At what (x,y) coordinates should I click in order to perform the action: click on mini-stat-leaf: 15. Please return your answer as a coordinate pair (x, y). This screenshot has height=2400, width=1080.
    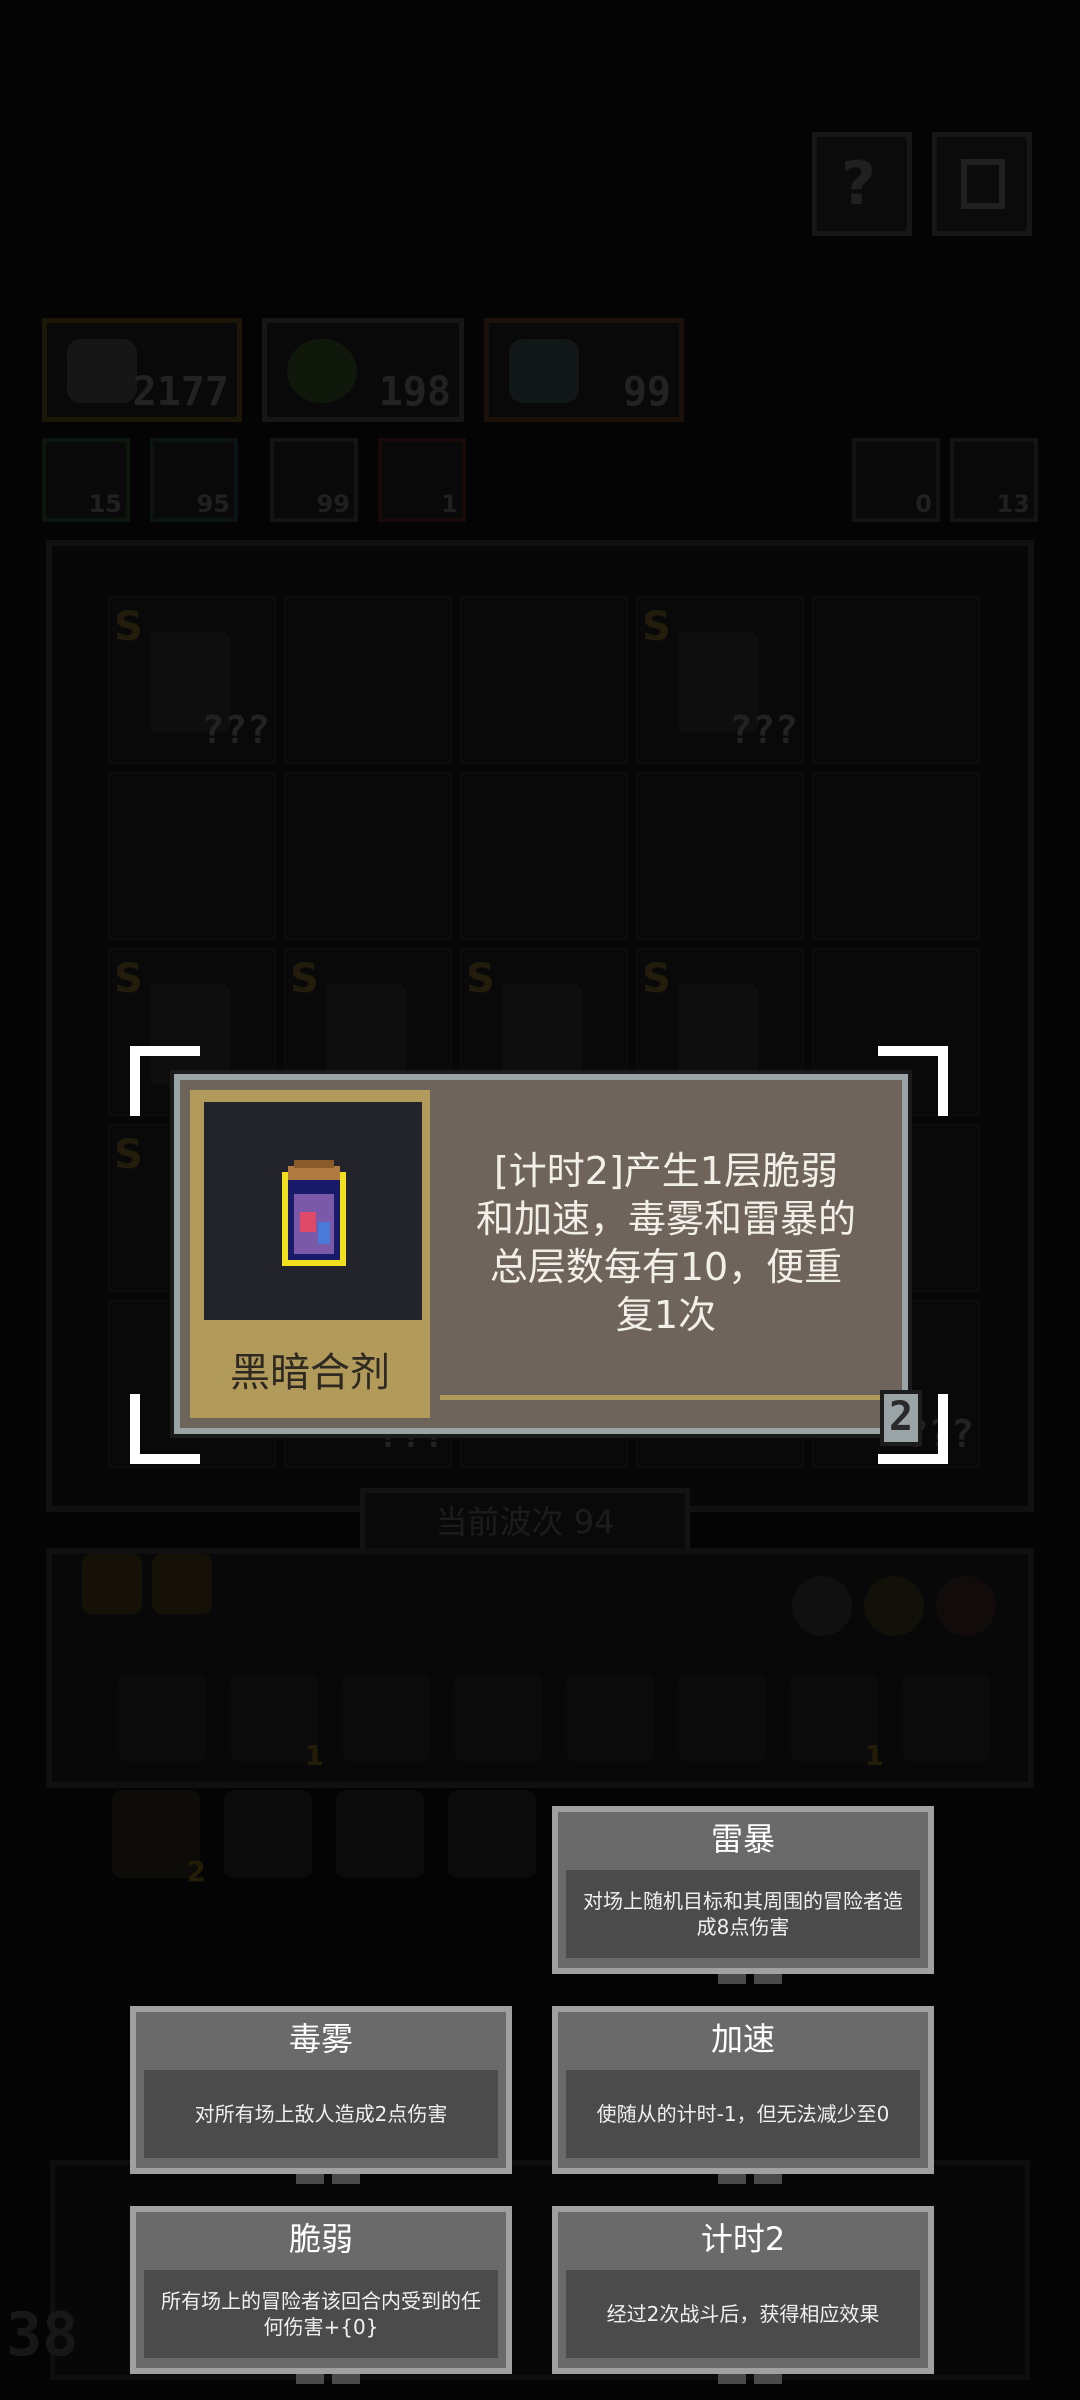
    Looking at the image, I should click on (86, 480).